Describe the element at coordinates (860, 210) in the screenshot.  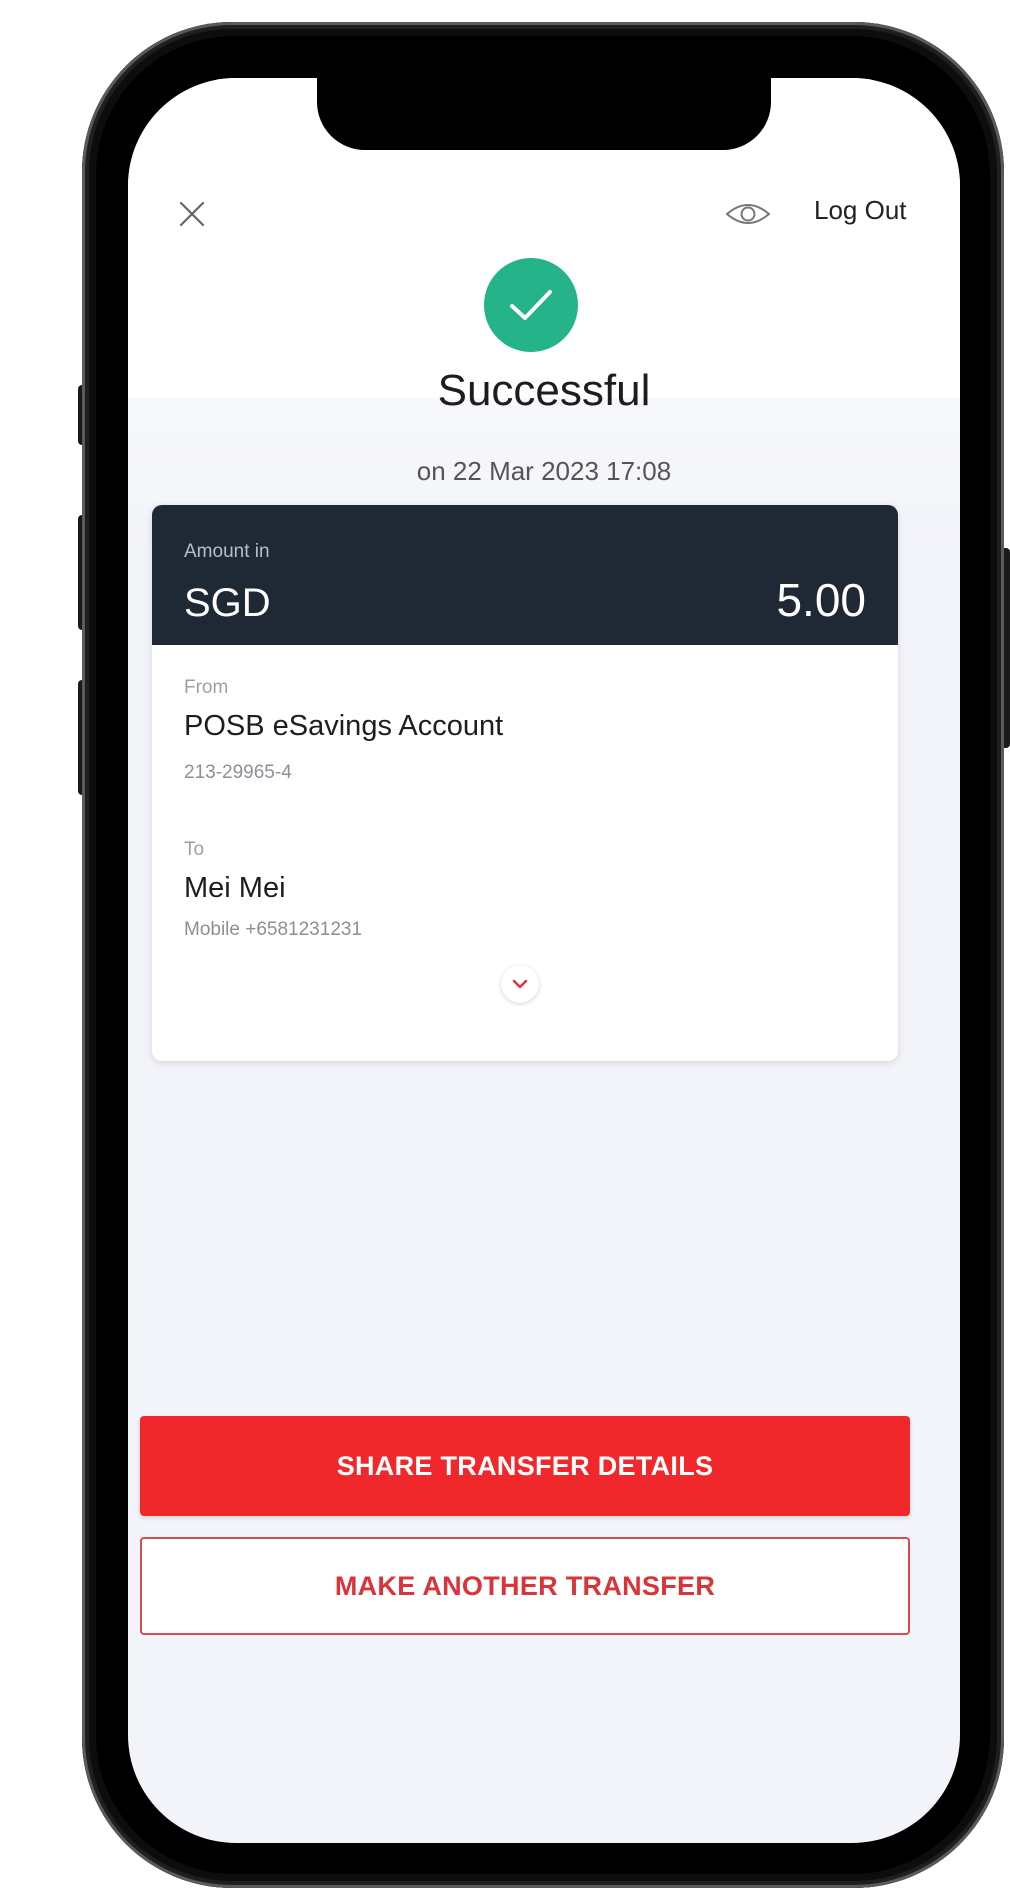
I see `logout-link: Log Out` at that location.